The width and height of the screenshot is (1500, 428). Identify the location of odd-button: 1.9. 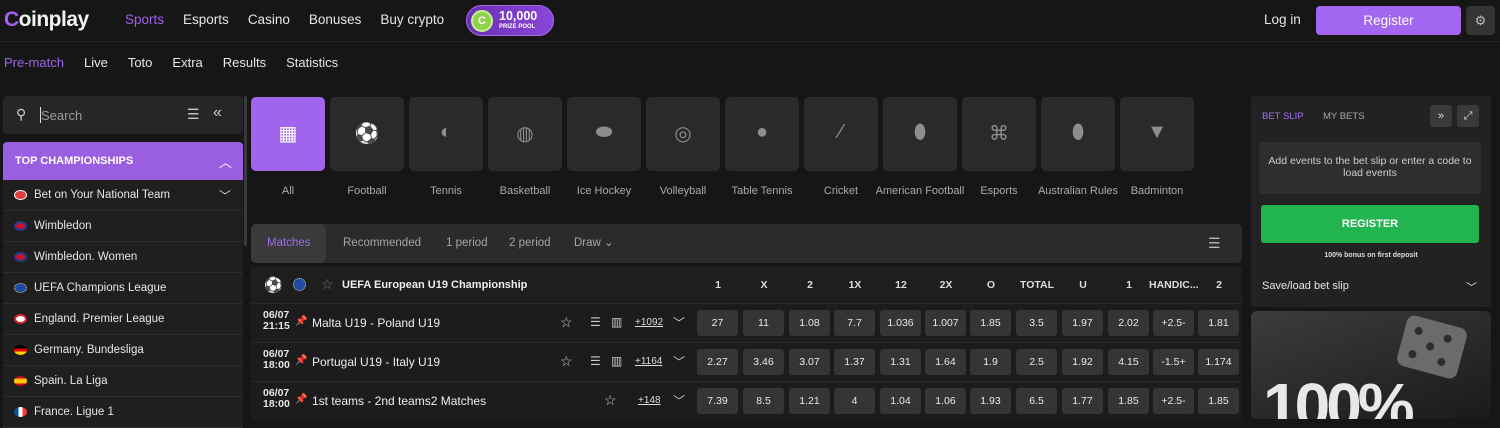
(990, 362).